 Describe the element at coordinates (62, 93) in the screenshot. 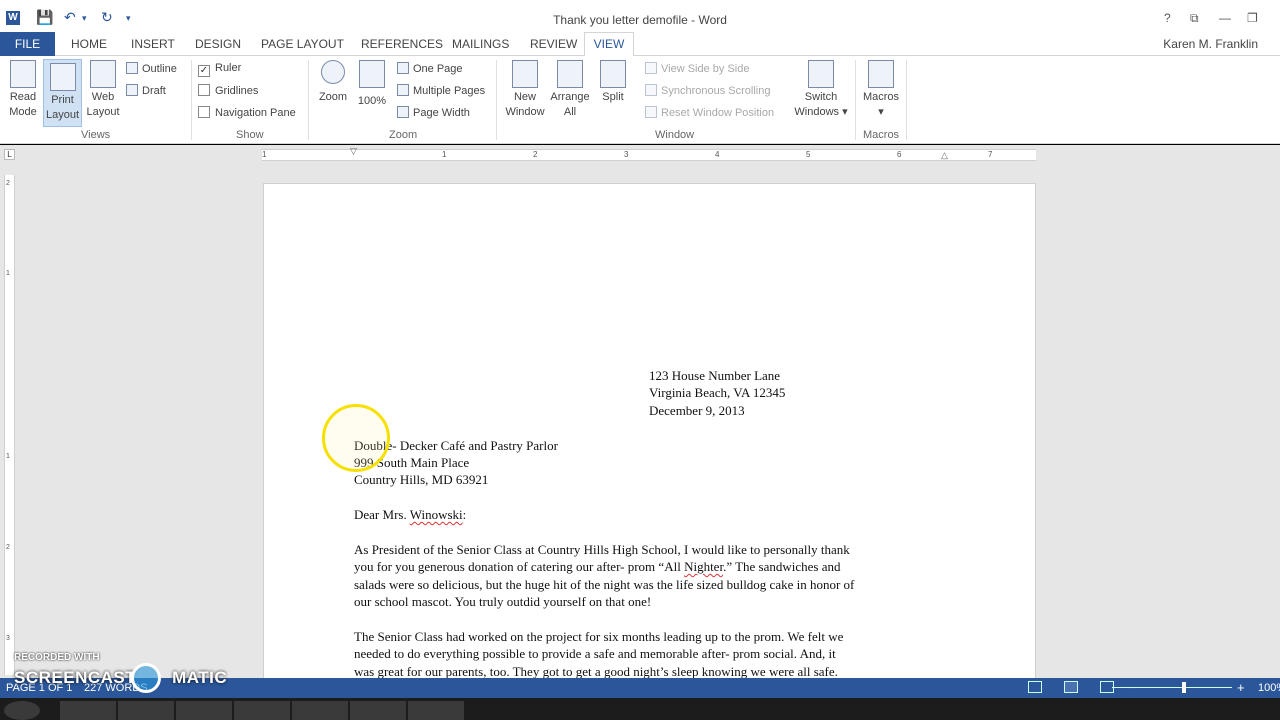

I see `print-layout-button: Print Layout` at that location.